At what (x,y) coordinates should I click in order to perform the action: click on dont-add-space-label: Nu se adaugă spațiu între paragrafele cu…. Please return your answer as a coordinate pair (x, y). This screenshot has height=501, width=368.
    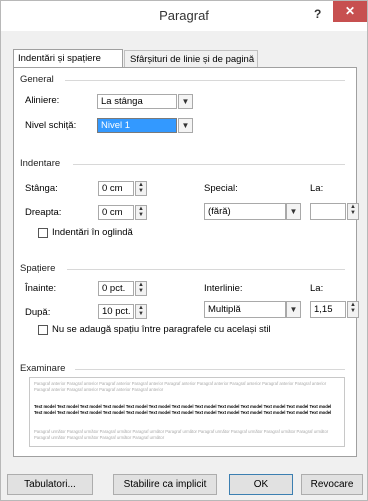
    Looking at the image, I should click on (161, 329).